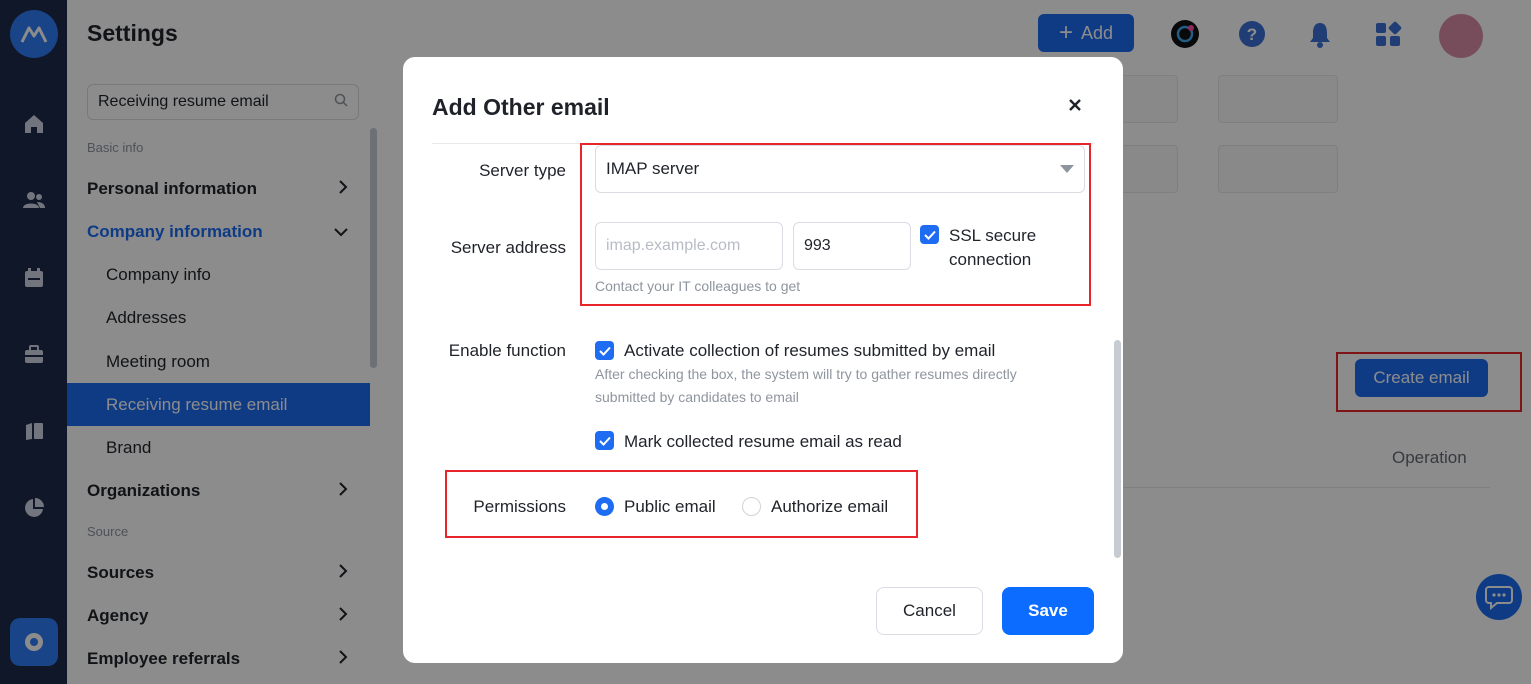 The image size is (1531, 684). I want to click on server-address-label: Server address, so click(508, 247).